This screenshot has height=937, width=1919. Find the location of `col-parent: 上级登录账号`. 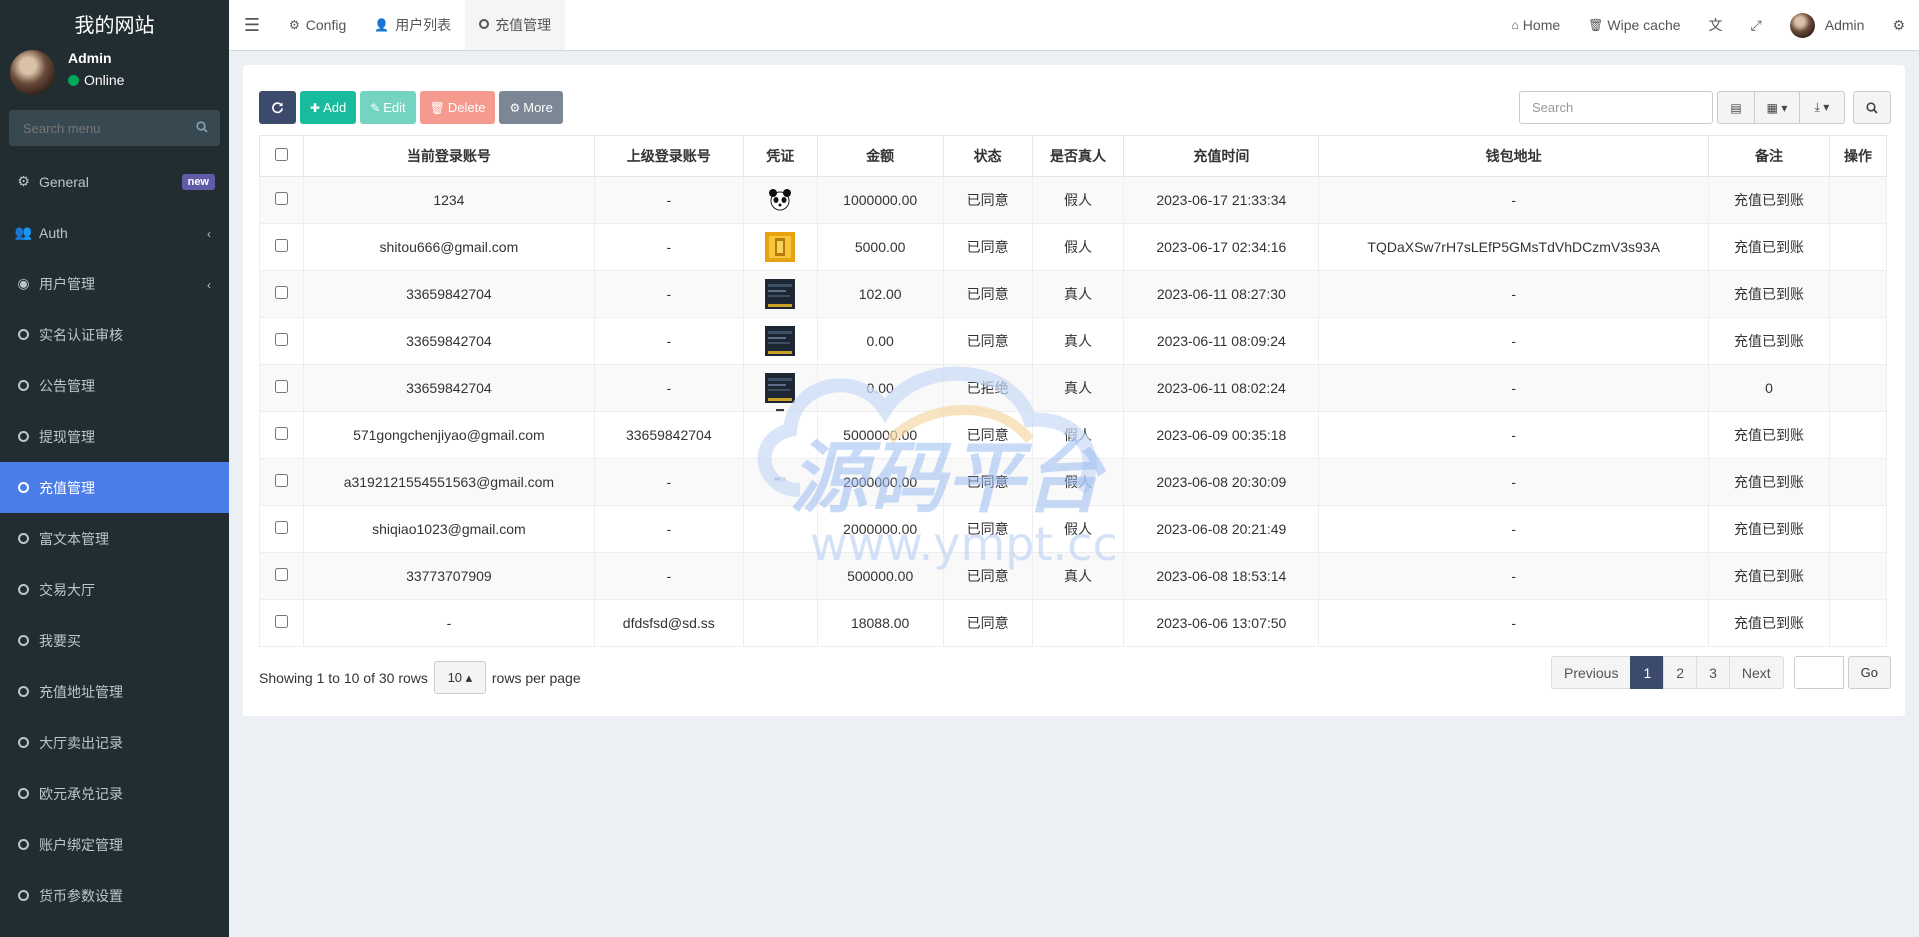

col-parent: 上级登录账号 is located at coordinates (668, 156).